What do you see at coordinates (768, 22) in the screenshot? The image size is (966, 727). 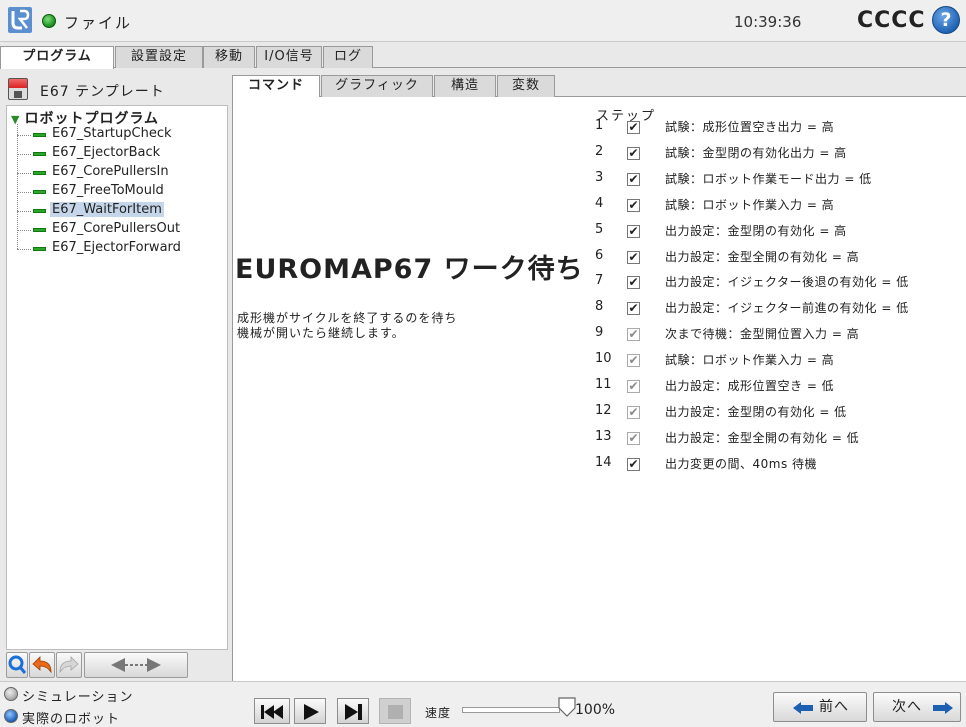 I see `clock: 10:39:36` at bounding box center [768, 22].